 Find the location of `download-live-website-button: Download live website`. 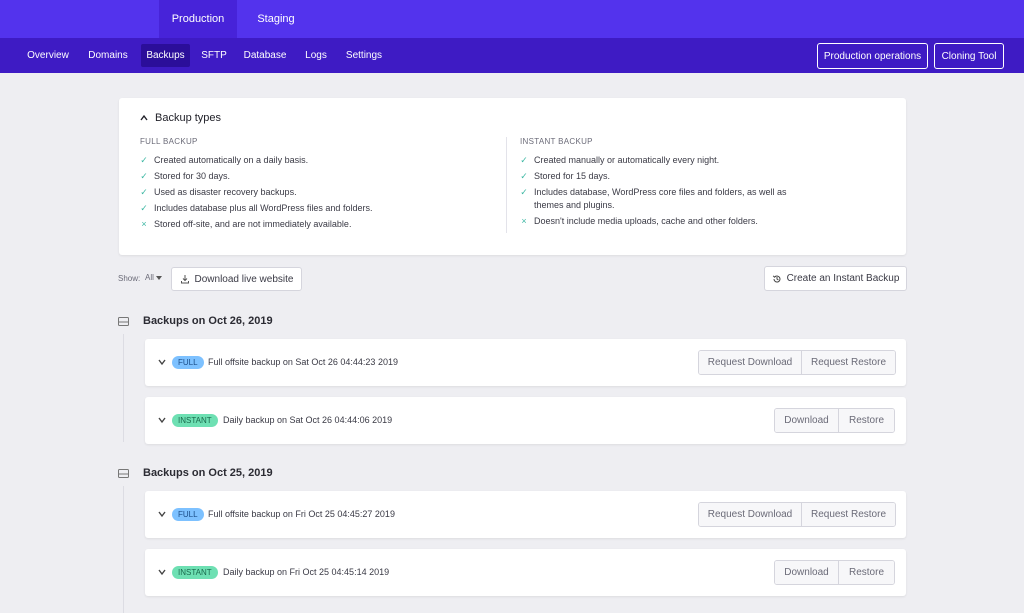

download-live-website-button: Download live website is located at coordinates (236, 279).